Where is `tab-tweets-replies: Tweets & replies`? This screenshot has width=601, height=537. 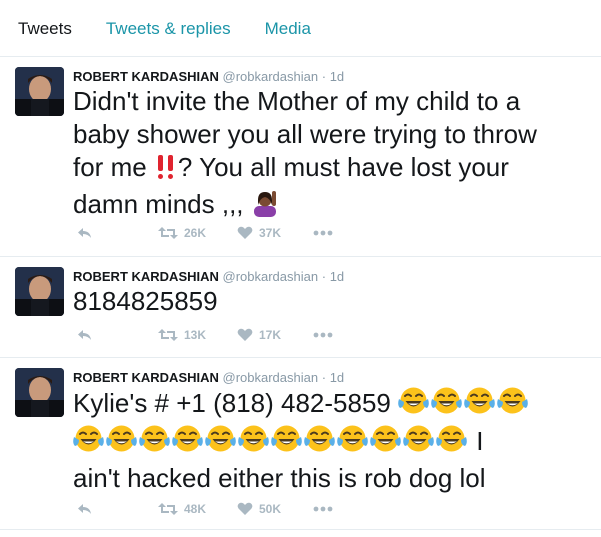
tab-tweets-replies: Tweets & replies is located at coordinates (168, 28).